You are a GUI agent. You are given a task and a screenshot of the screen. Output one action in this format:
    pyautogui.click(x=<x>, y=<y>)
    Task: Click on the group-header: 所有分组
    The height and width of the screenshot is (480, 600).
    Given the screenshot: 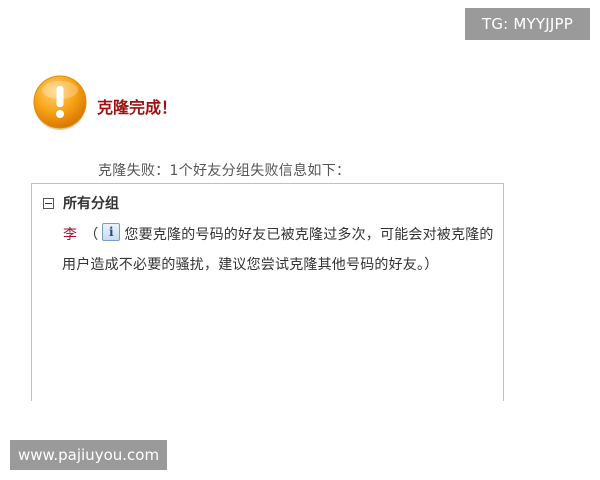 What is the action you would take?
    pyautogui.click(x=81, y=203)
    